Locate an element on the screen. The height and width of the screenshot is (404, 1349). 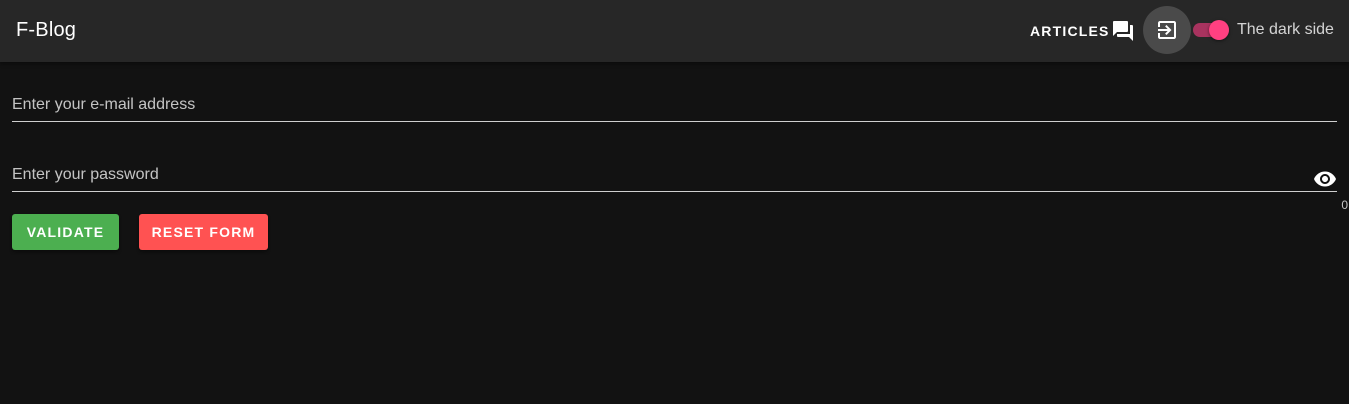
login-icon is located at coordinates (1167, 30).